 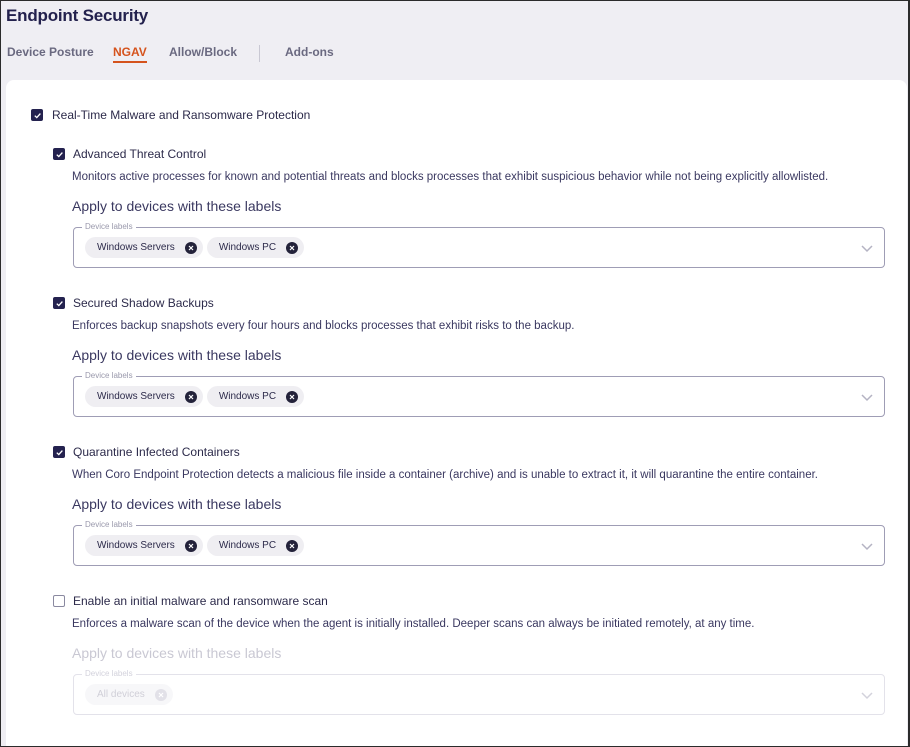 I want to click on device-labels-select: Device labels All devices, so click(x=479, y=692).